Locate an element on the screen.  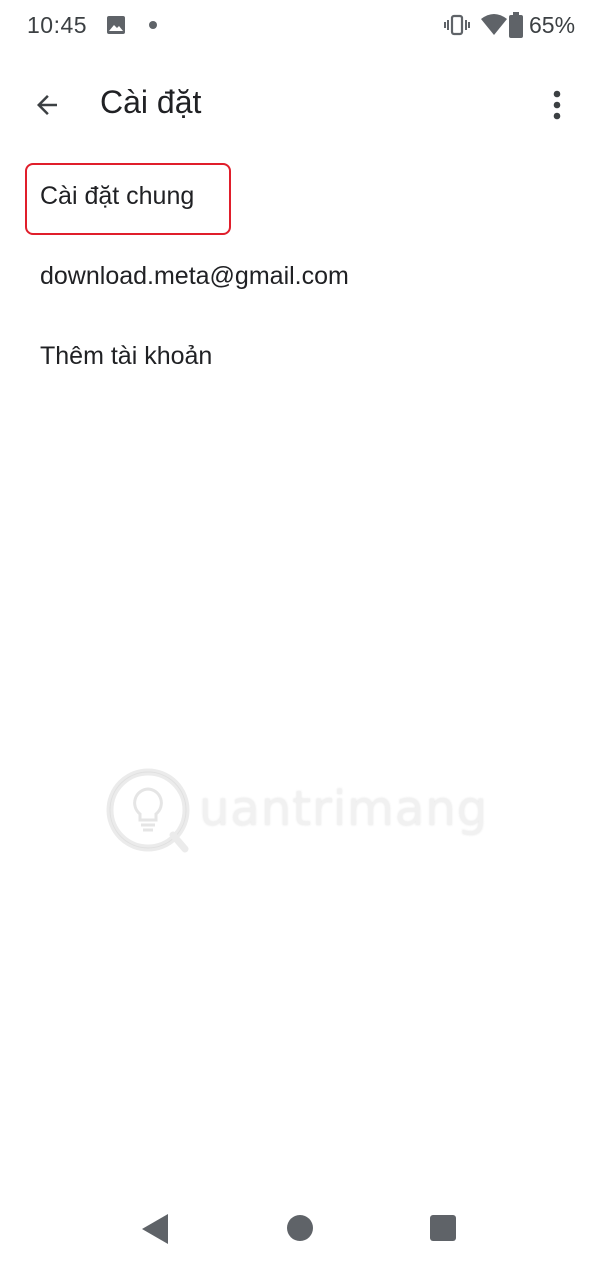
notification-dot-icon is located at coordinates (153, 25).